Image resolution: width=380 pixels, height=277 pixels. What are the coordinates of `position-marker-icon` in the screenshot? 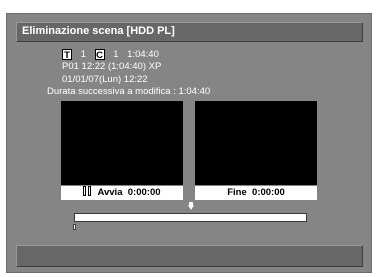 It's located at (191, 207).